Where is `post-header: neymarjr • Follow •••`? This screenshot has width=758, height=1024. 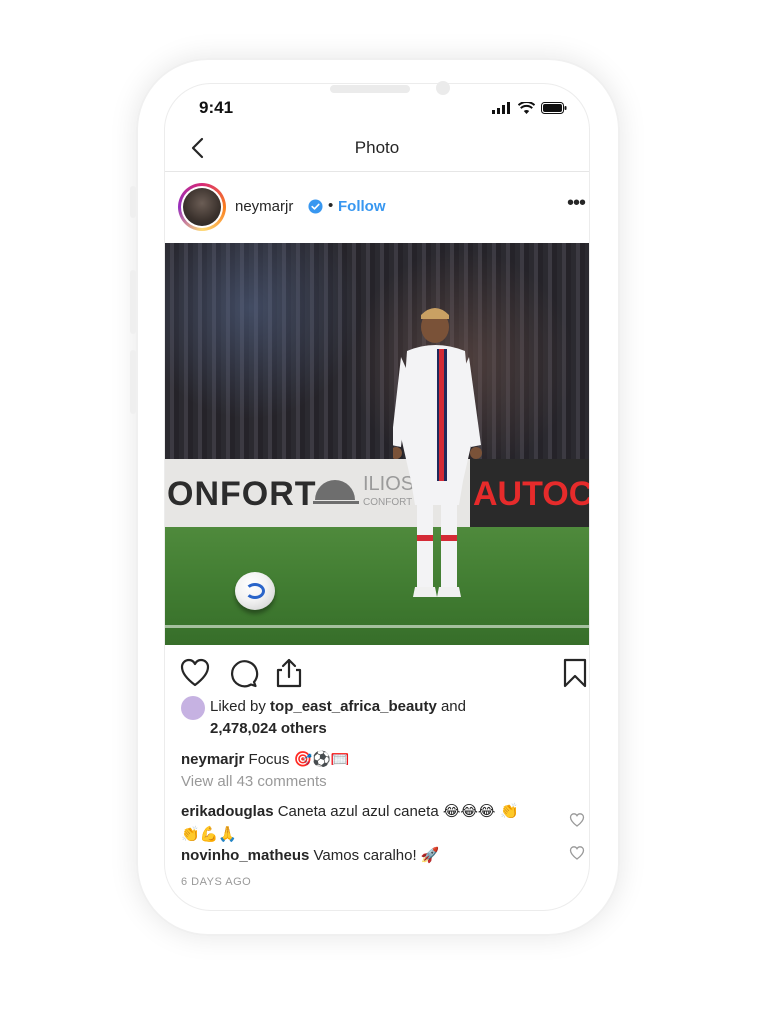 post-header: neymarjr • Follow ••• is located at coordinates (377, 208).